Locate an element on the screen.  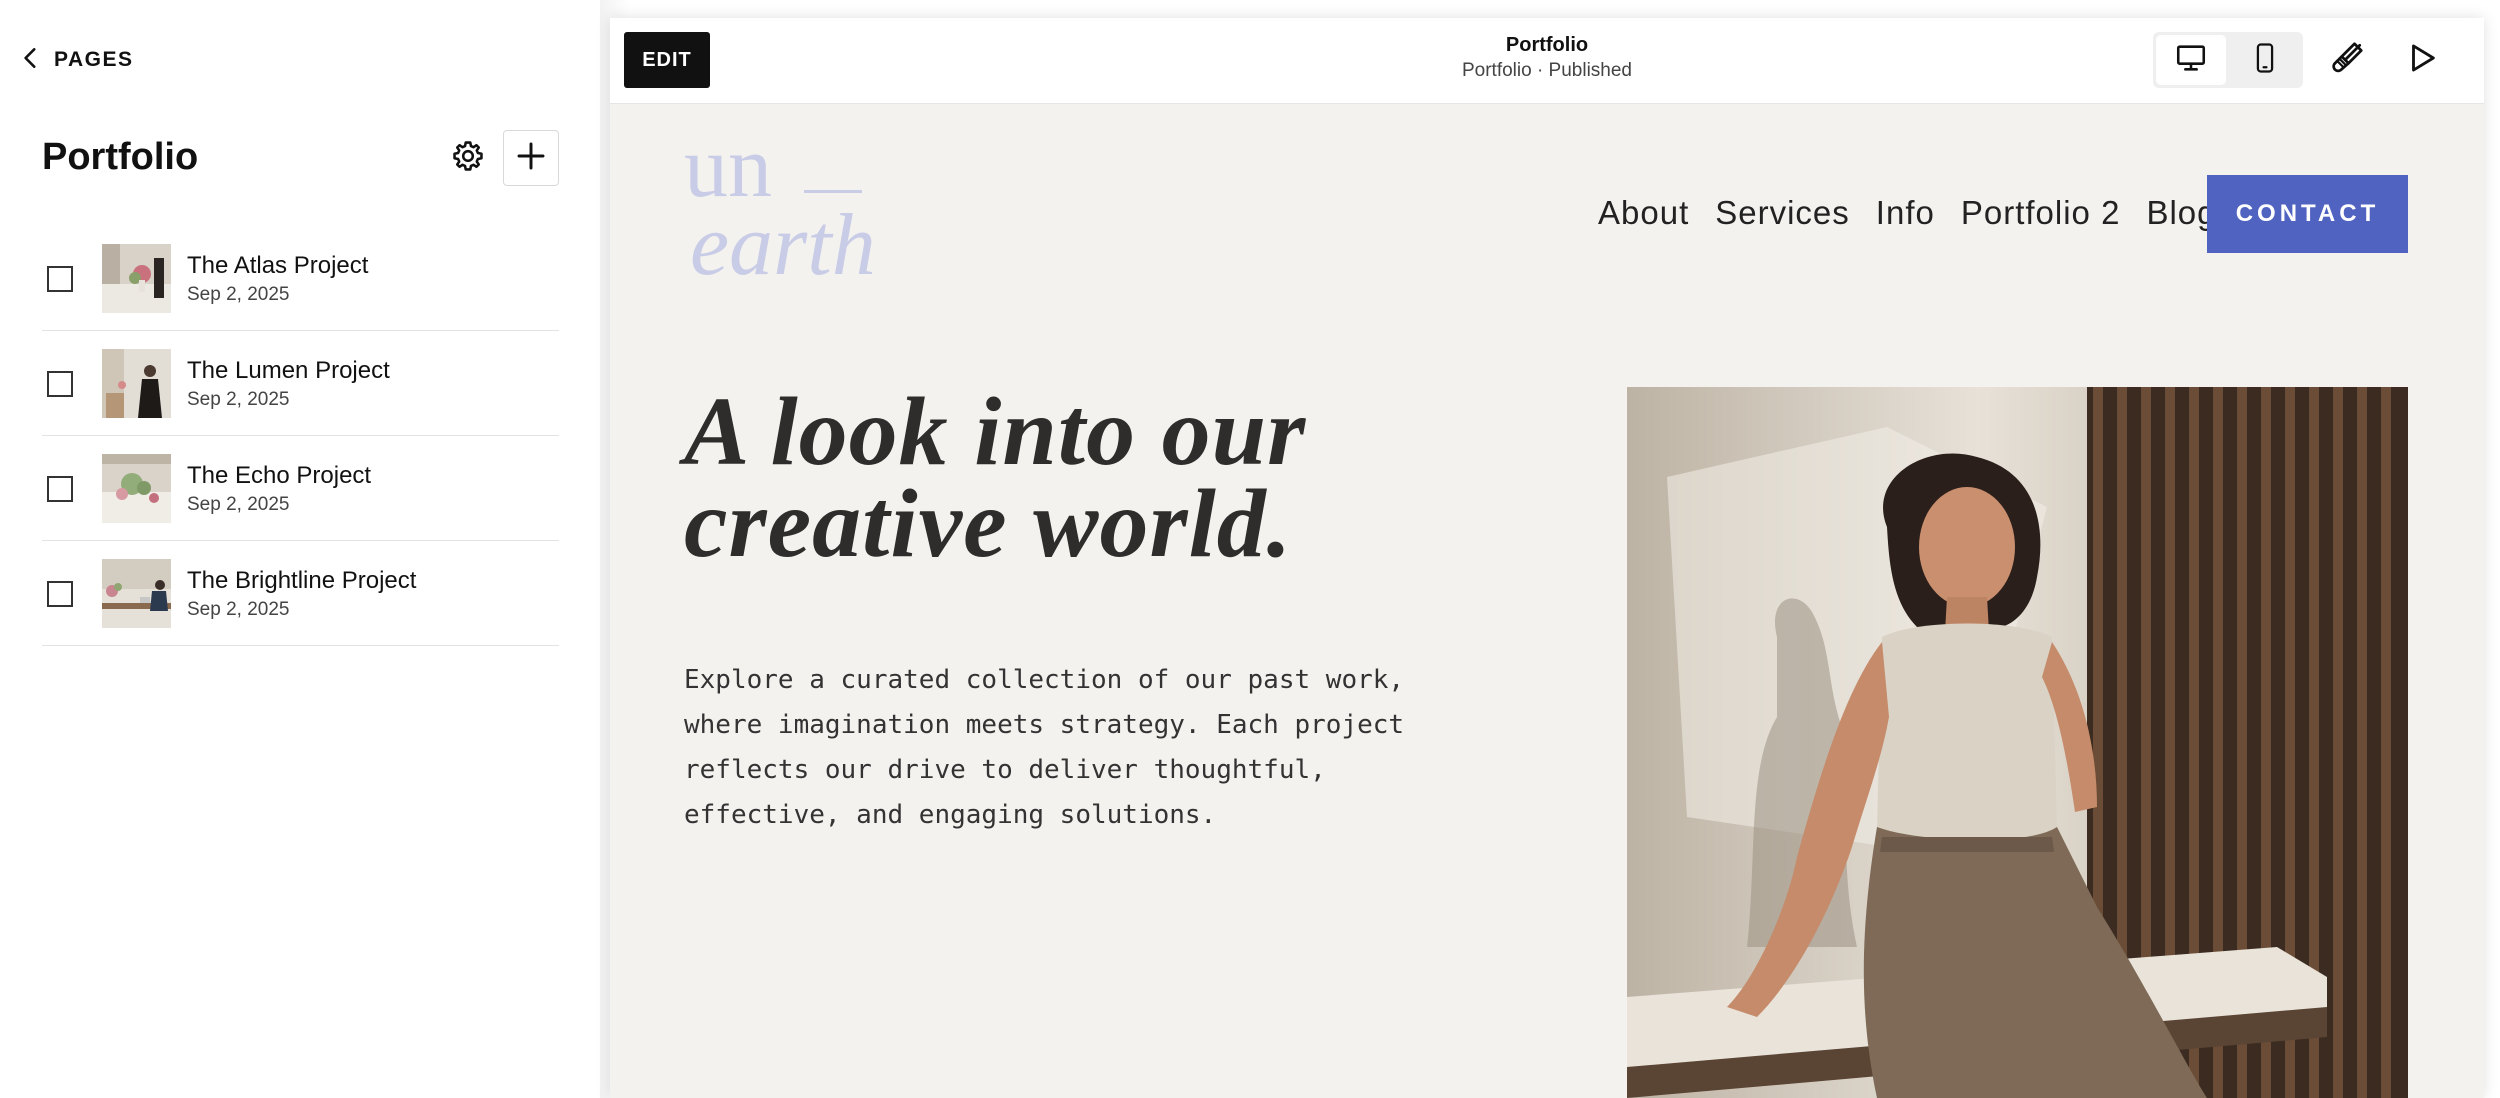
list-item: The Atlas Project Sep 2, 2025 is located at coordinates (300, 278).